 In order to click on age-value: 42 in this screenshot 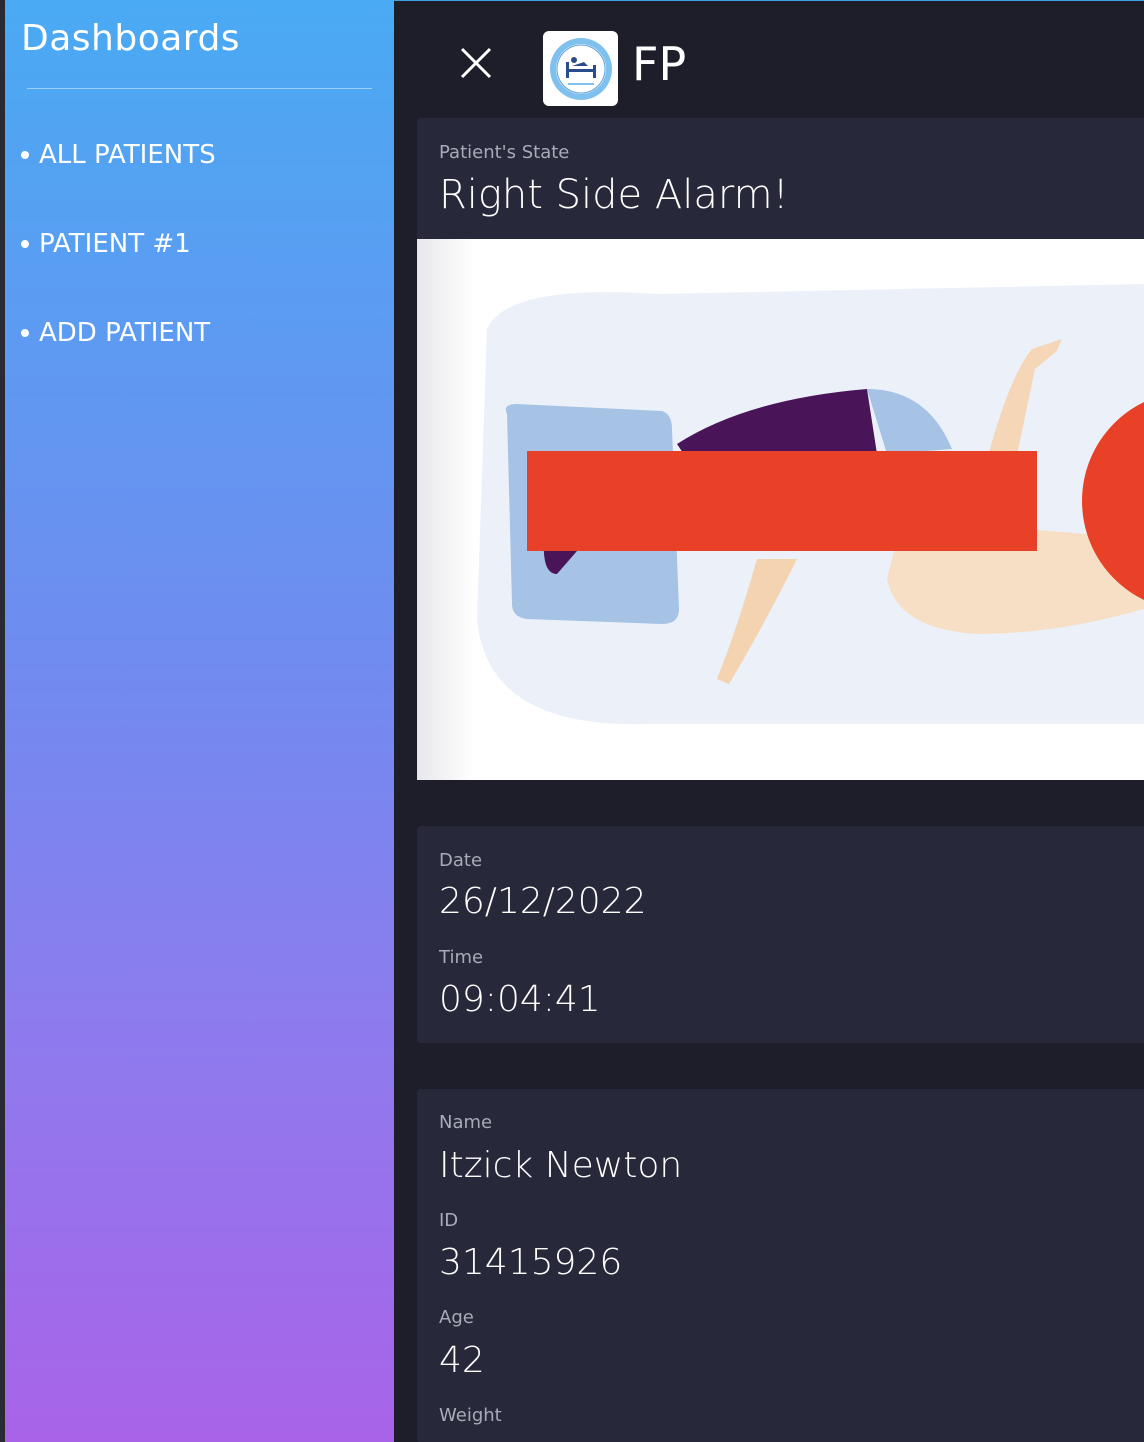, I will do `click(462, 1360)`.